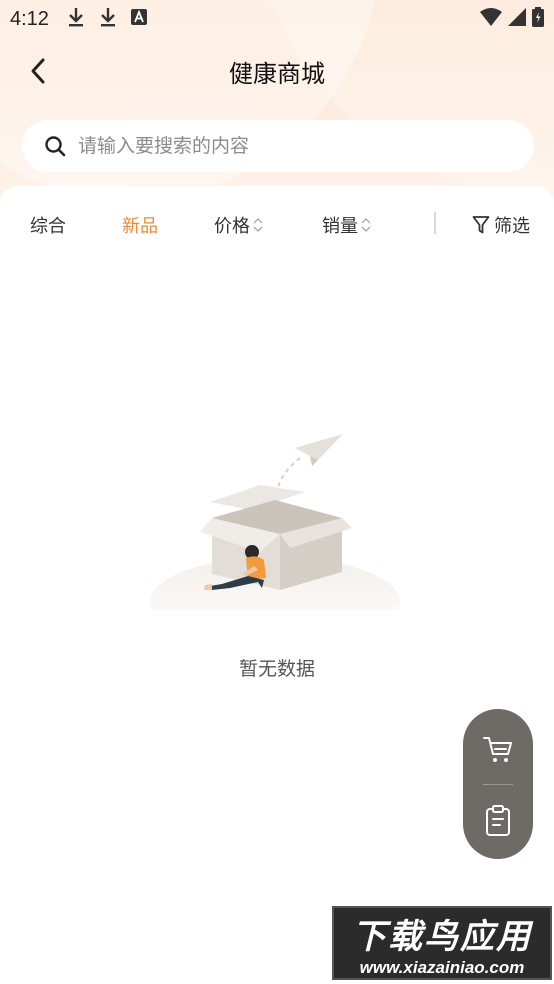 This screenshot has width=554, height=984. I want to click on order-list-button, so click(498, 821).